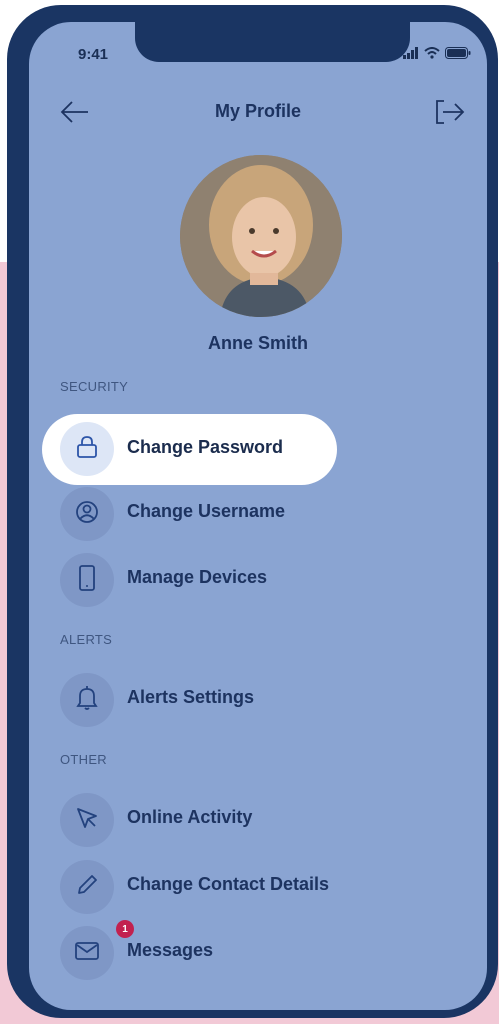 The image size is (499, 1024). I want to click on menu-item-online-activity: Online Activity, so click(201, 820).